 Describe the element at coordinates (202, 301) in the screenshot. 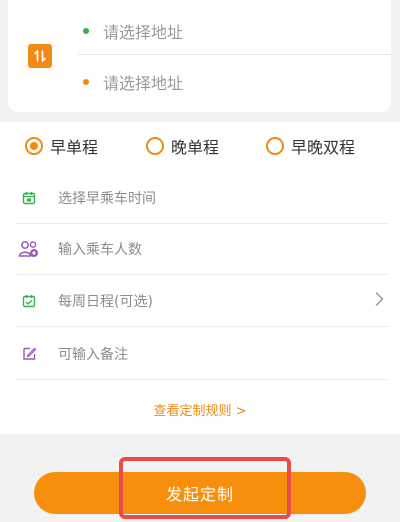

I see `weekly-schedule-field: 每周日程(可选)` at that location.